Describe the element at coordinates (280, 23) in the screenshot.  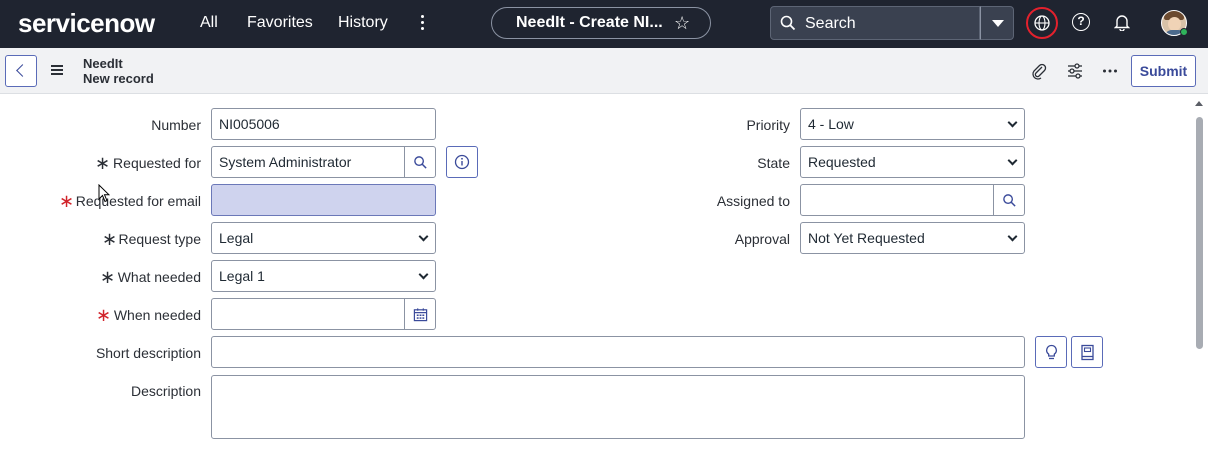
I see `nav-favorites: Favorites` at that location.